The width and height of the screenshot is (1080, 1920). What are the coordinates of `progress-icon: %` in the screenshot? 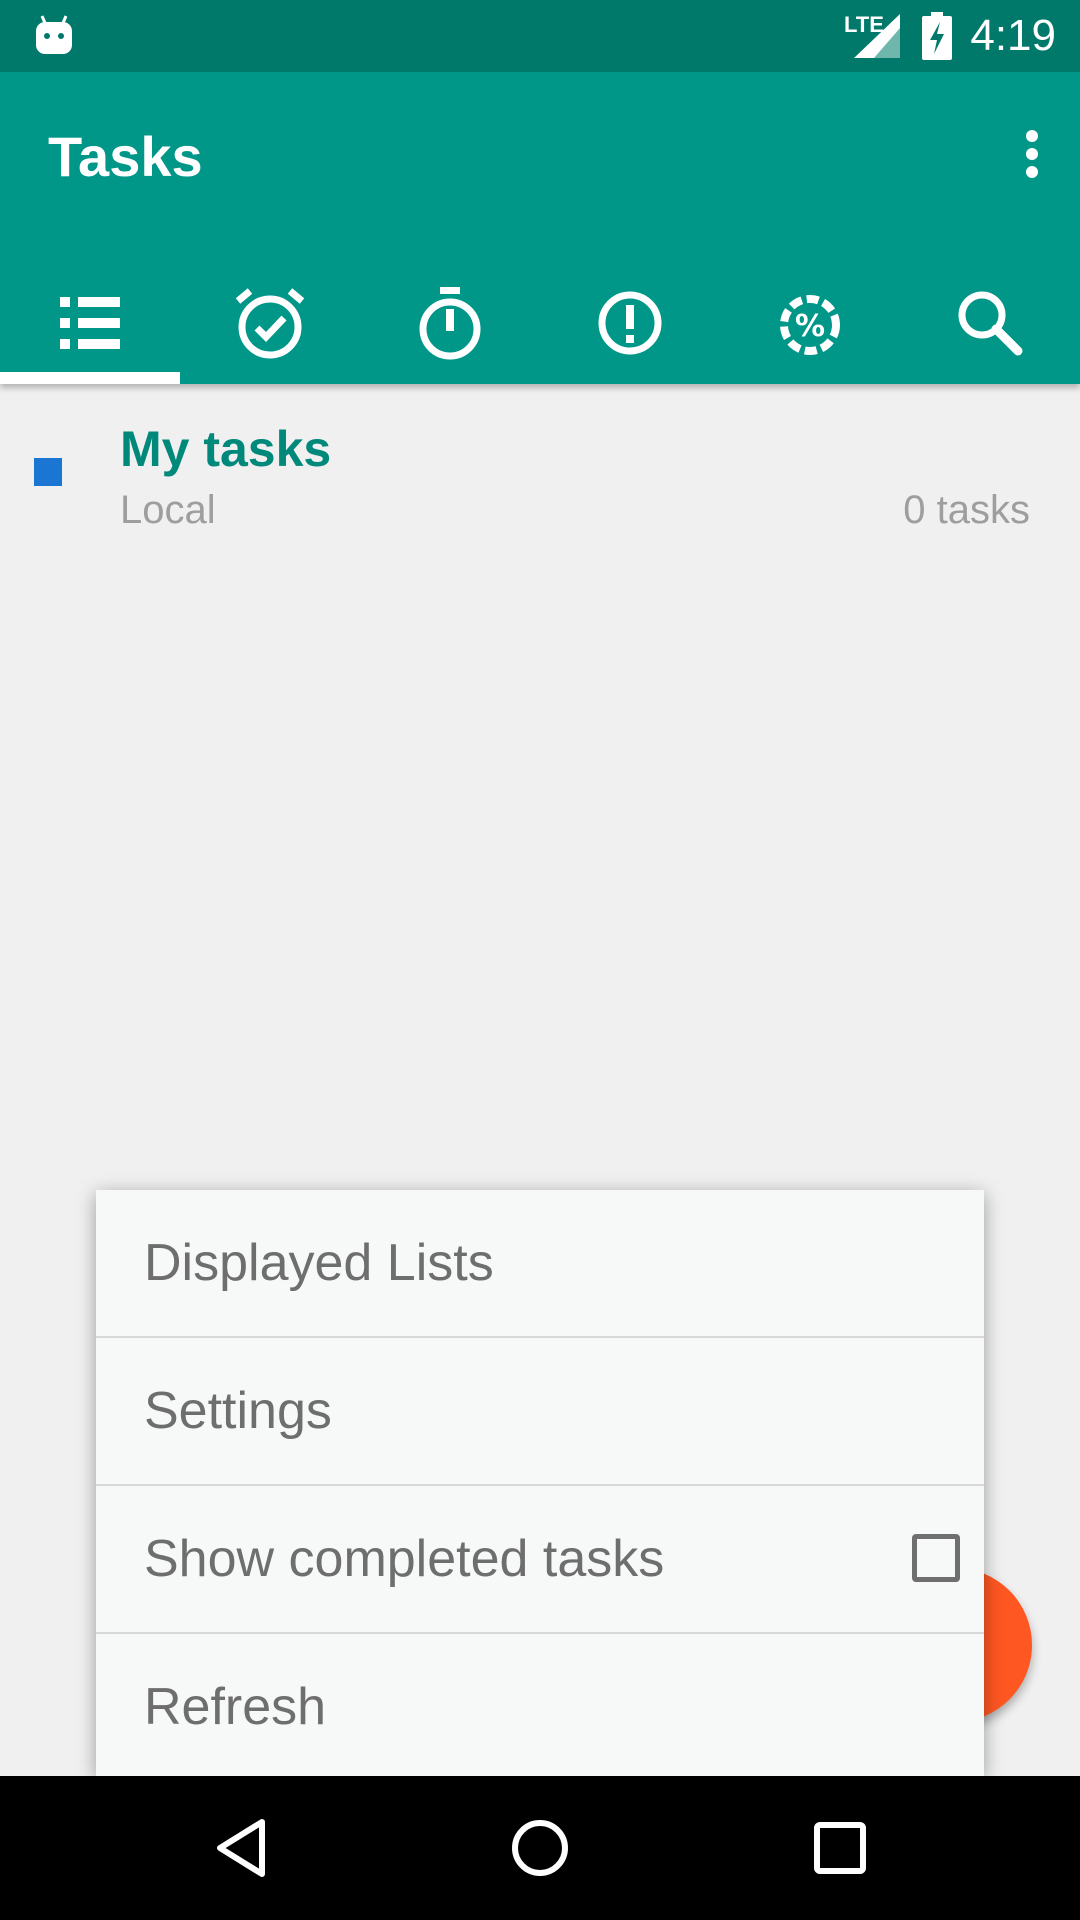 It's located at (810, 325).